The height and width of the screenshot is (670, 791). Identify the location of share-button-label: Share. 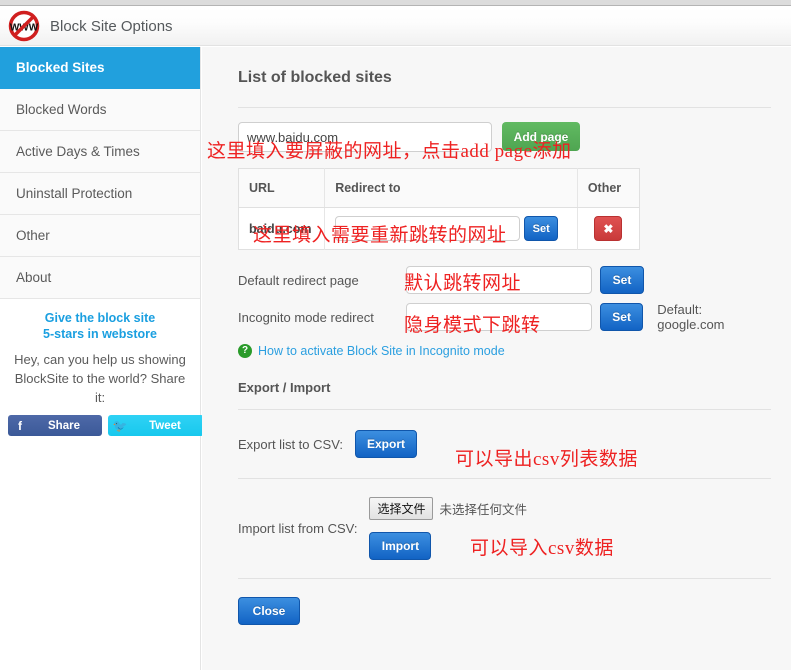
(64, 425).